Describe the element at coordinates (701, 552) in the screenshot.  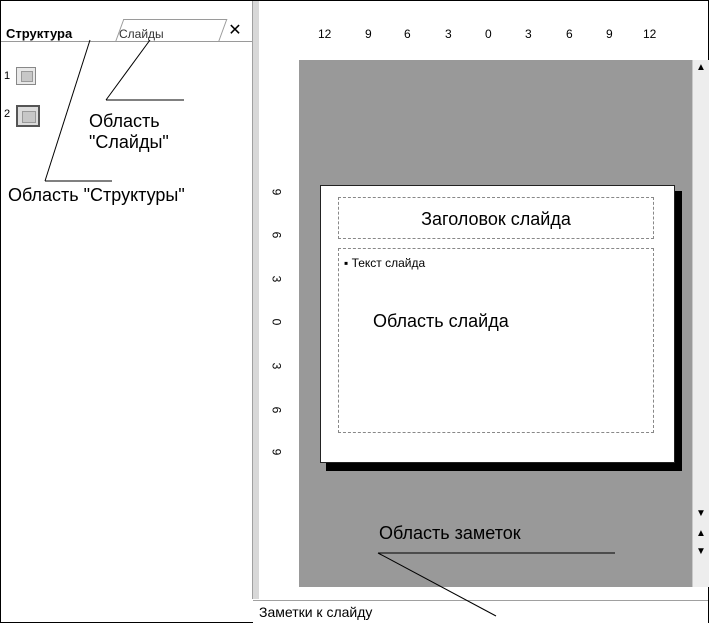
I see `next-slide-icon: ▼` at that location.